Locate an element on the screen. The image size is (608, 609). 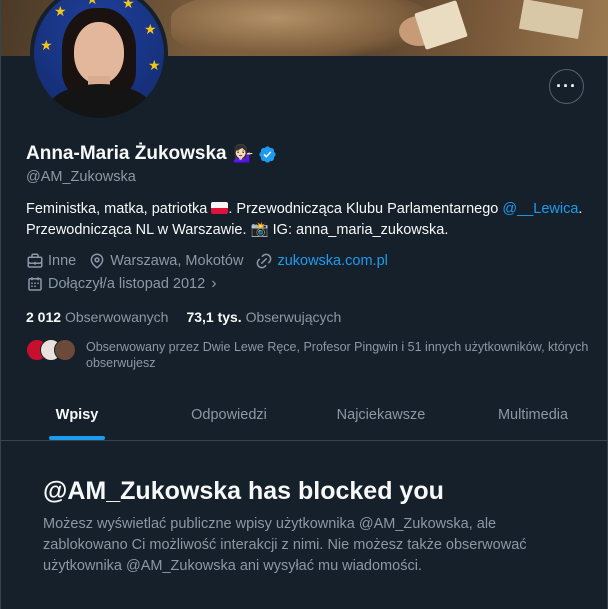
avatar: ★ ★ ★ ★ ★ ★ is located at coordinates (99, 61).